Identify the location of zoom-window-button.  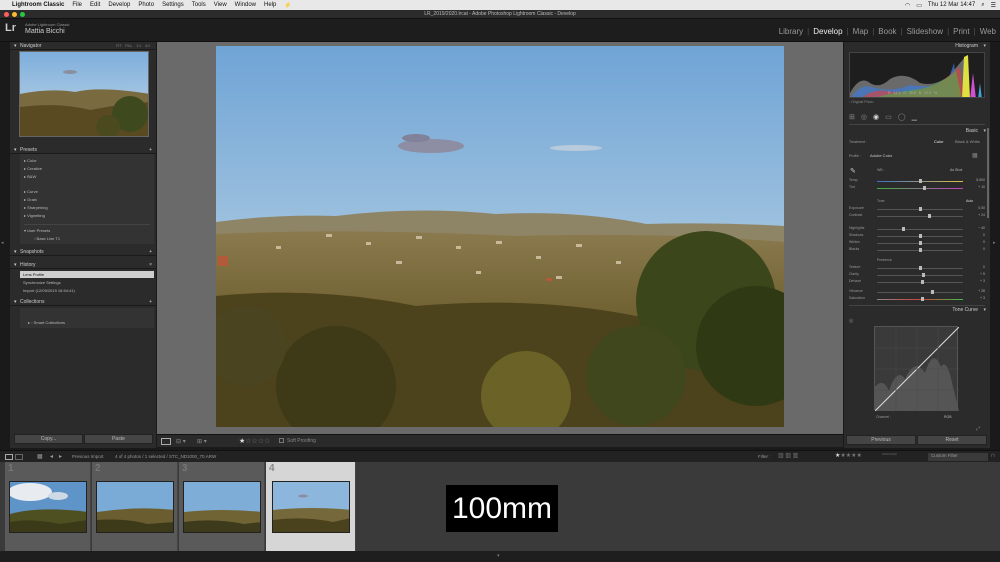
(22, 14).